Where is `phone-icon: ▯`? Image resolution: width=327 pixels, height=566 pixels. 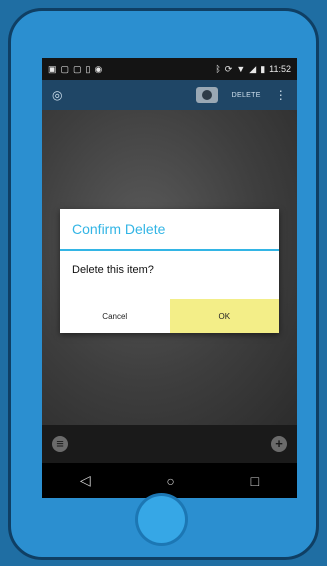 phone-icon: ▯ is located at coordinates (88, 68).